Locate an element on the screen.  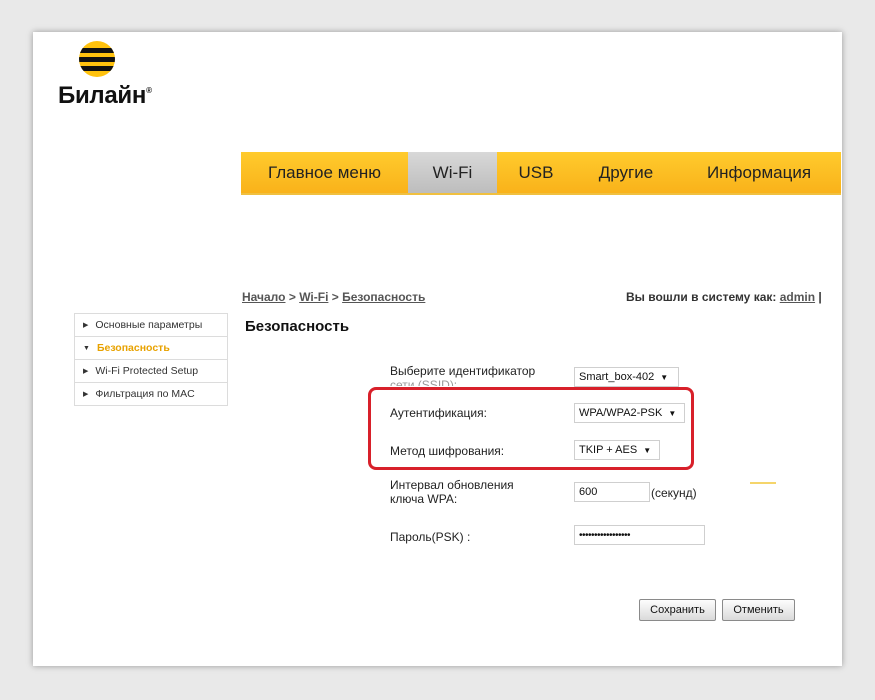
sidebar-item-wps: ▶ Wi-Fi Protected Setup is located at coordinates (151, 371).